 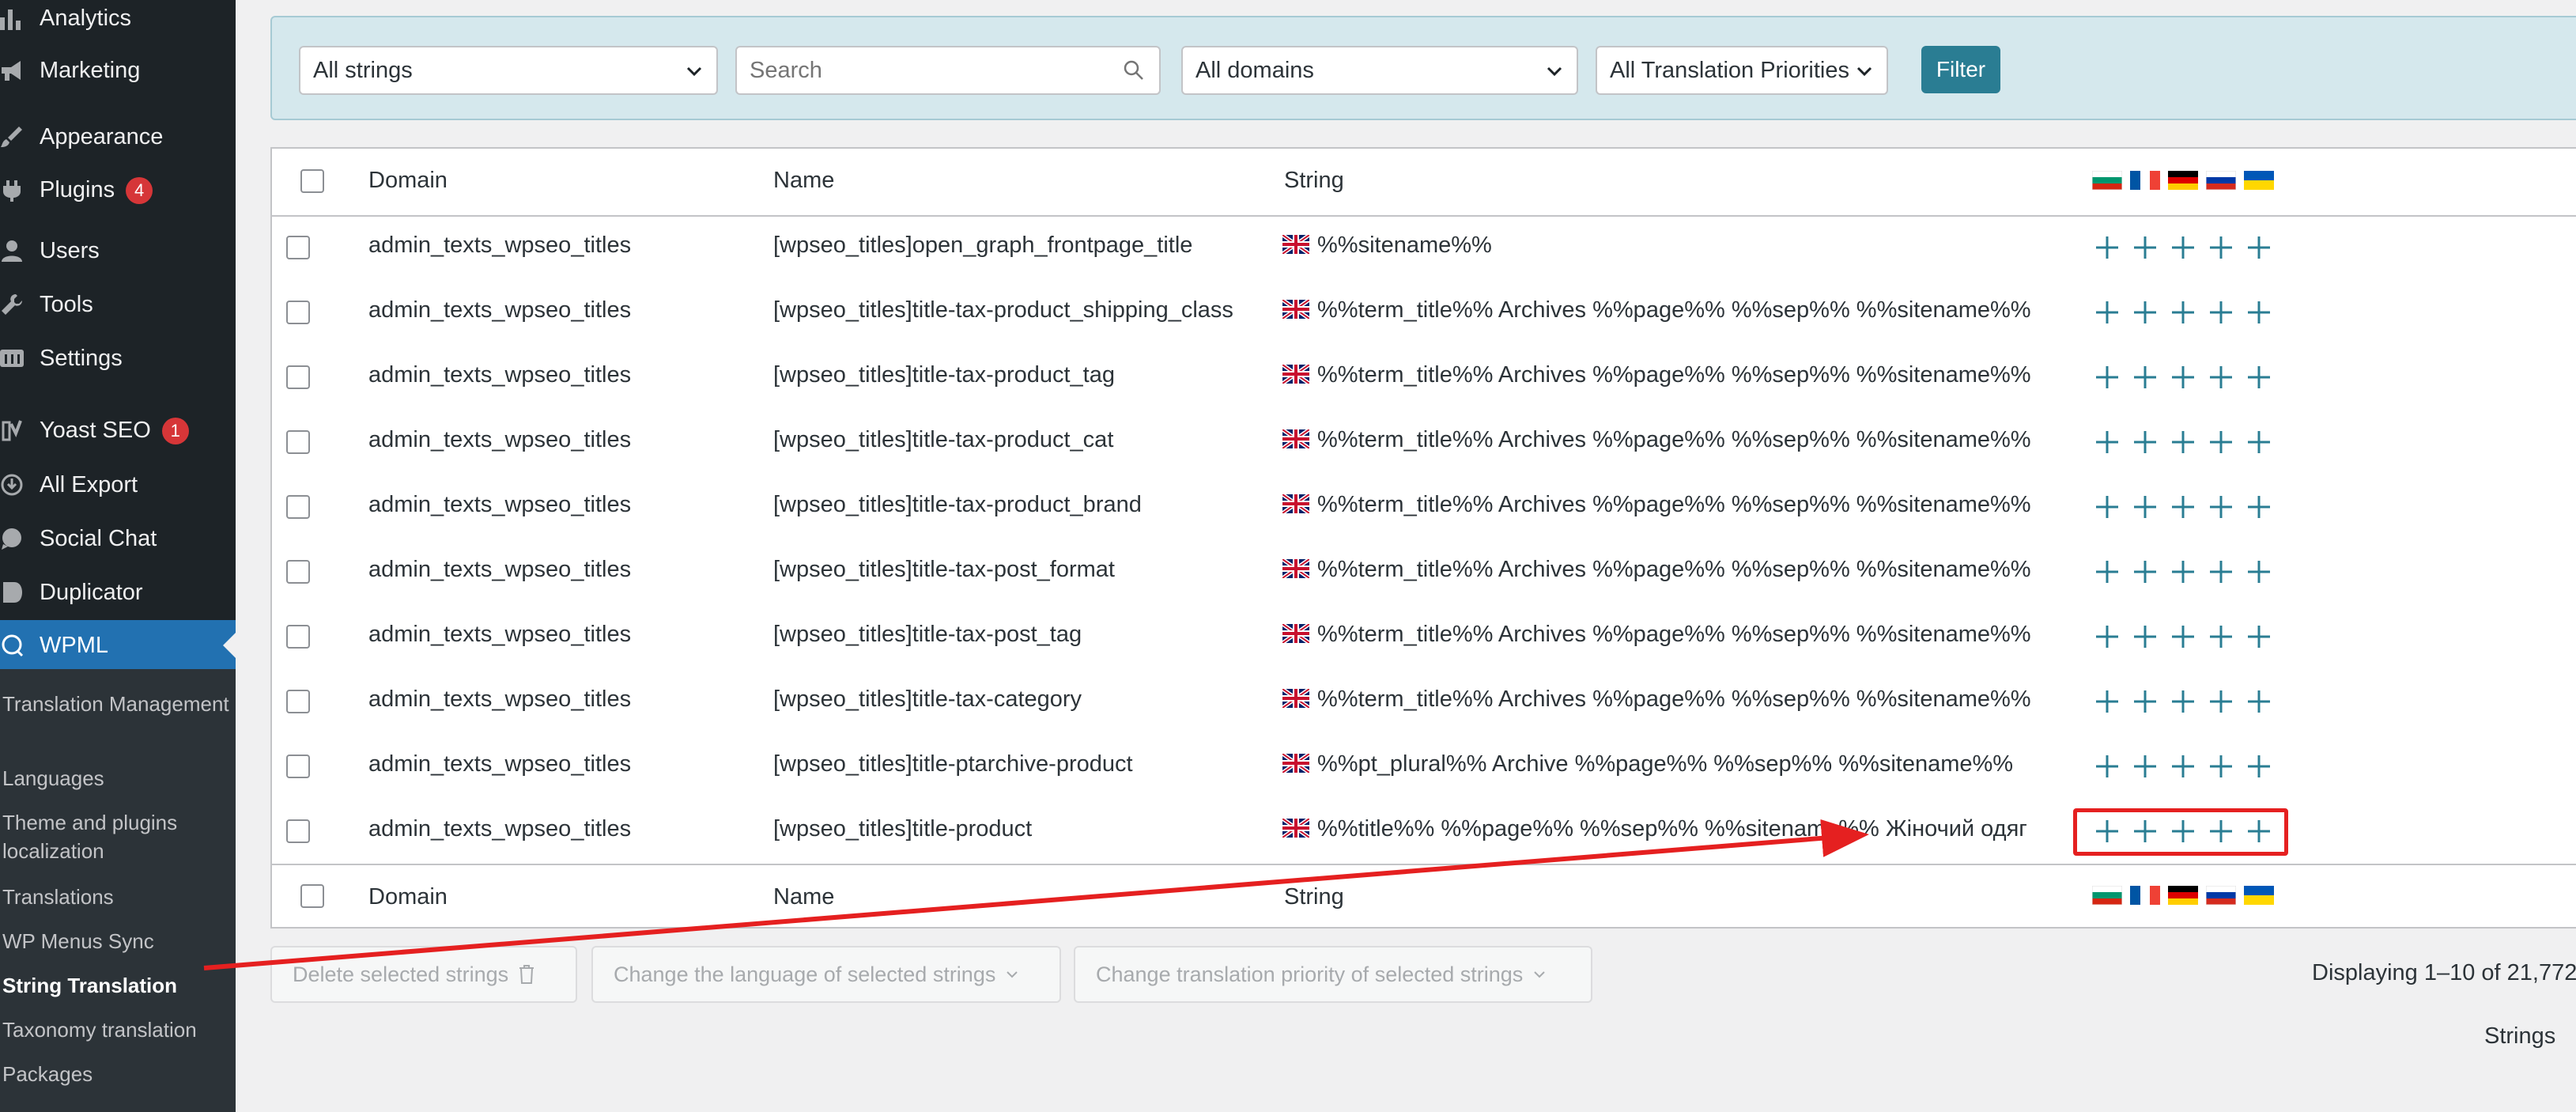 I want to click on menu-item-appearance: Appearance, so click(x=118, y=136).